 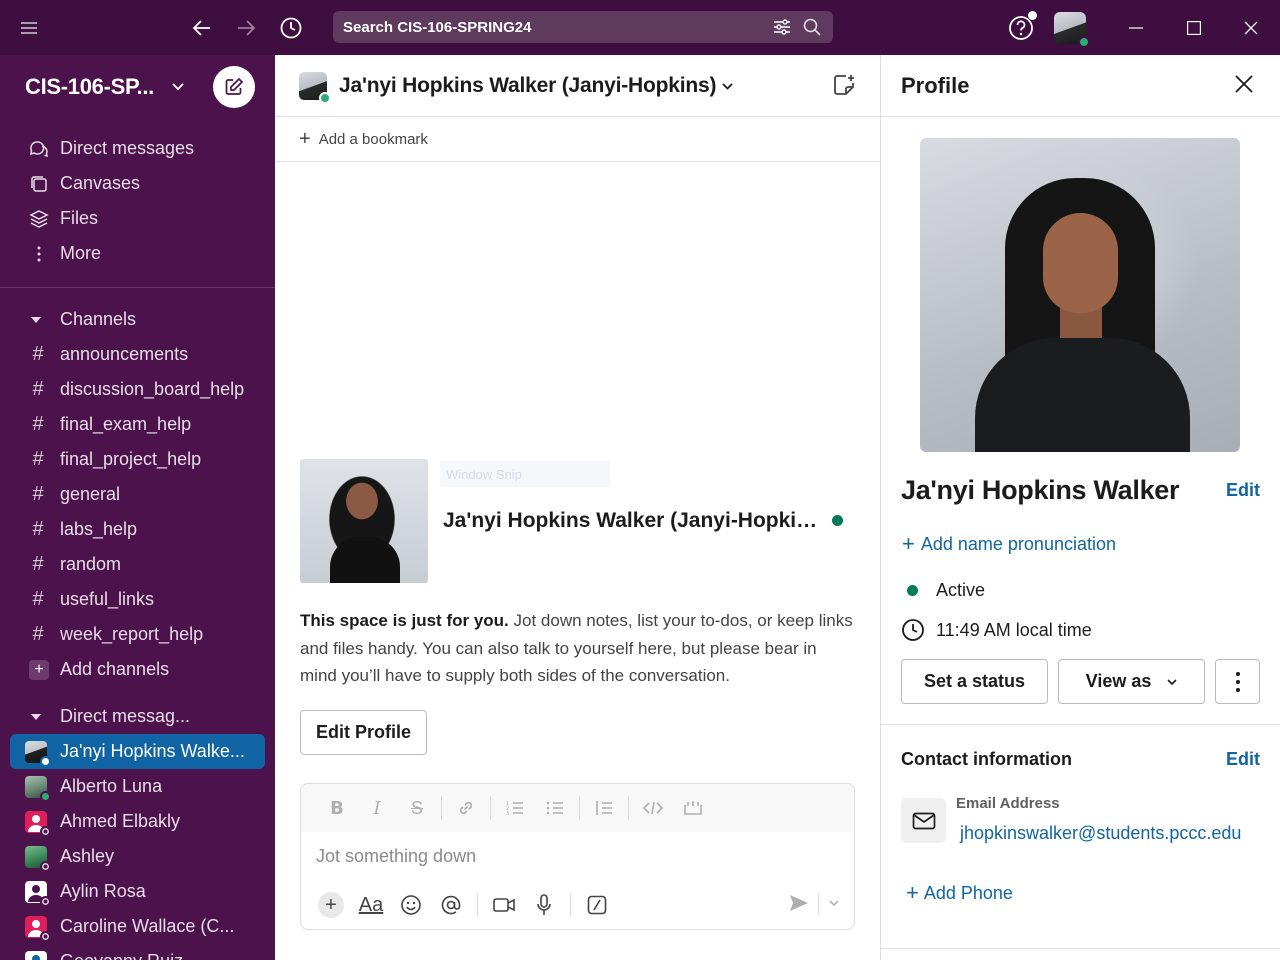 I want to click on channel-item: # announcements, so click(x=137, y=354).